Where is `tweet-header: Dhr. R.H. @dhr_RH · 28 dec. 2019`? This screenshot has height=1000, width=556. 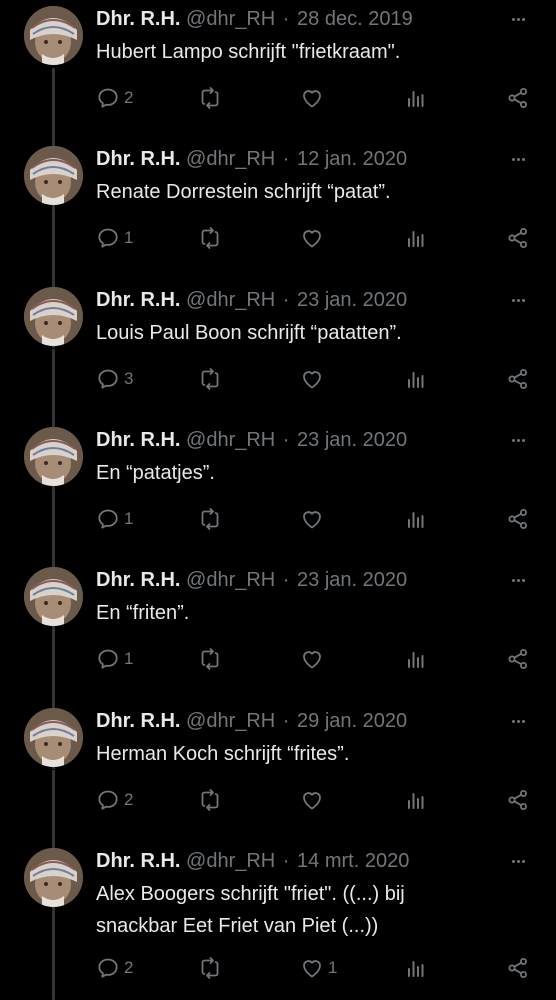
tweet-header: Dhr. R.H. @dhr_RH · 28 dec. 2019 is located at coordinates (254, 19).